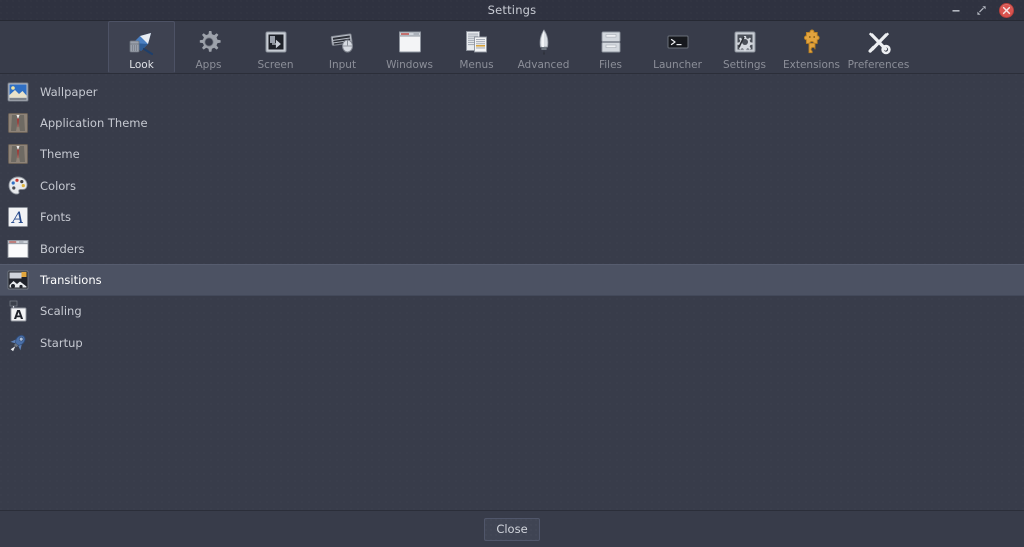 The height and width of the screenshot is (547, 1024). Describe the element at coordinates (677, 65) in the screenshot. I see `toolbar-label: Launcher` at that location.